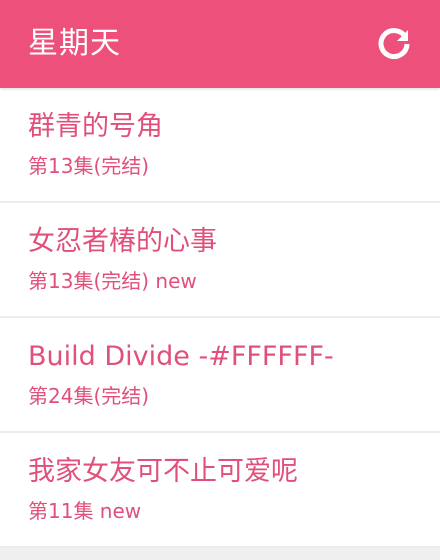 The height and width of the screenshot is (560, 440). I want to click on page-title: 星期天, so click(74, 43).